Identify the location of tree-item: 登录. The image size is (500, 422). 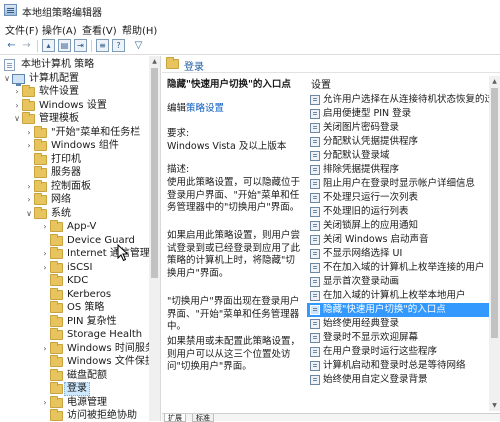
(80, 389).